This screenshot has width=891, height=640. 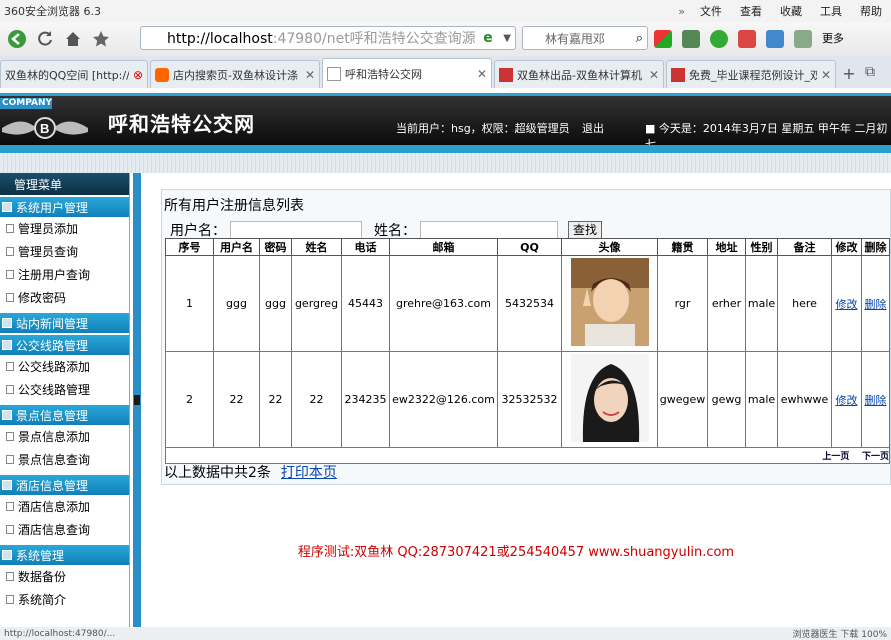 What do you see at coordinates (64, 389) in the screenshot?
I see `sidebar-item-bus-line-manage: 公交线路管理` at bounding box center [64, 389].